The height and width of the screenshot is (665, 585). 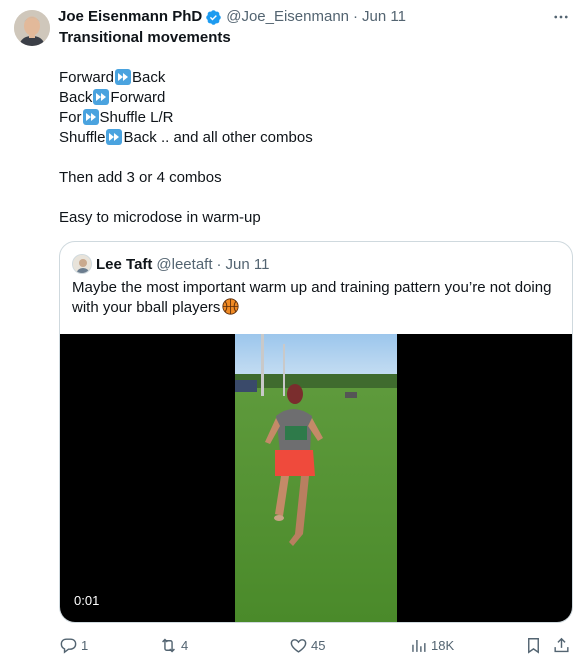 I want to click on action-bar: 1 4 45 18K, so click(x=316, y=645).